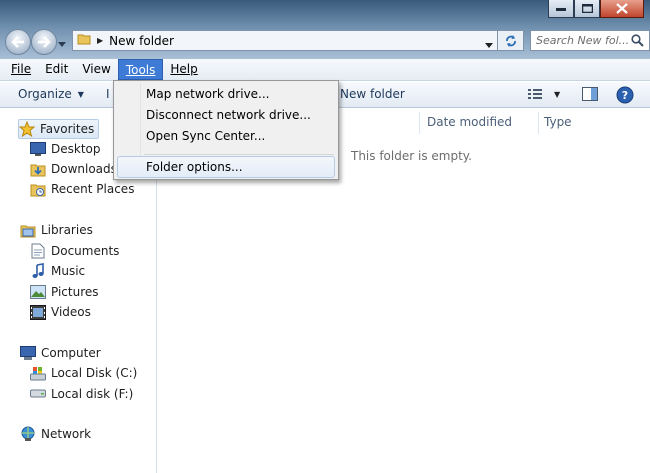 The height and width of the screenshot is (473, 650). What do you see at coordinates (108, 94) in the screenshot?
I see `include-in-library-button: I` at bounding box center [108, 94].